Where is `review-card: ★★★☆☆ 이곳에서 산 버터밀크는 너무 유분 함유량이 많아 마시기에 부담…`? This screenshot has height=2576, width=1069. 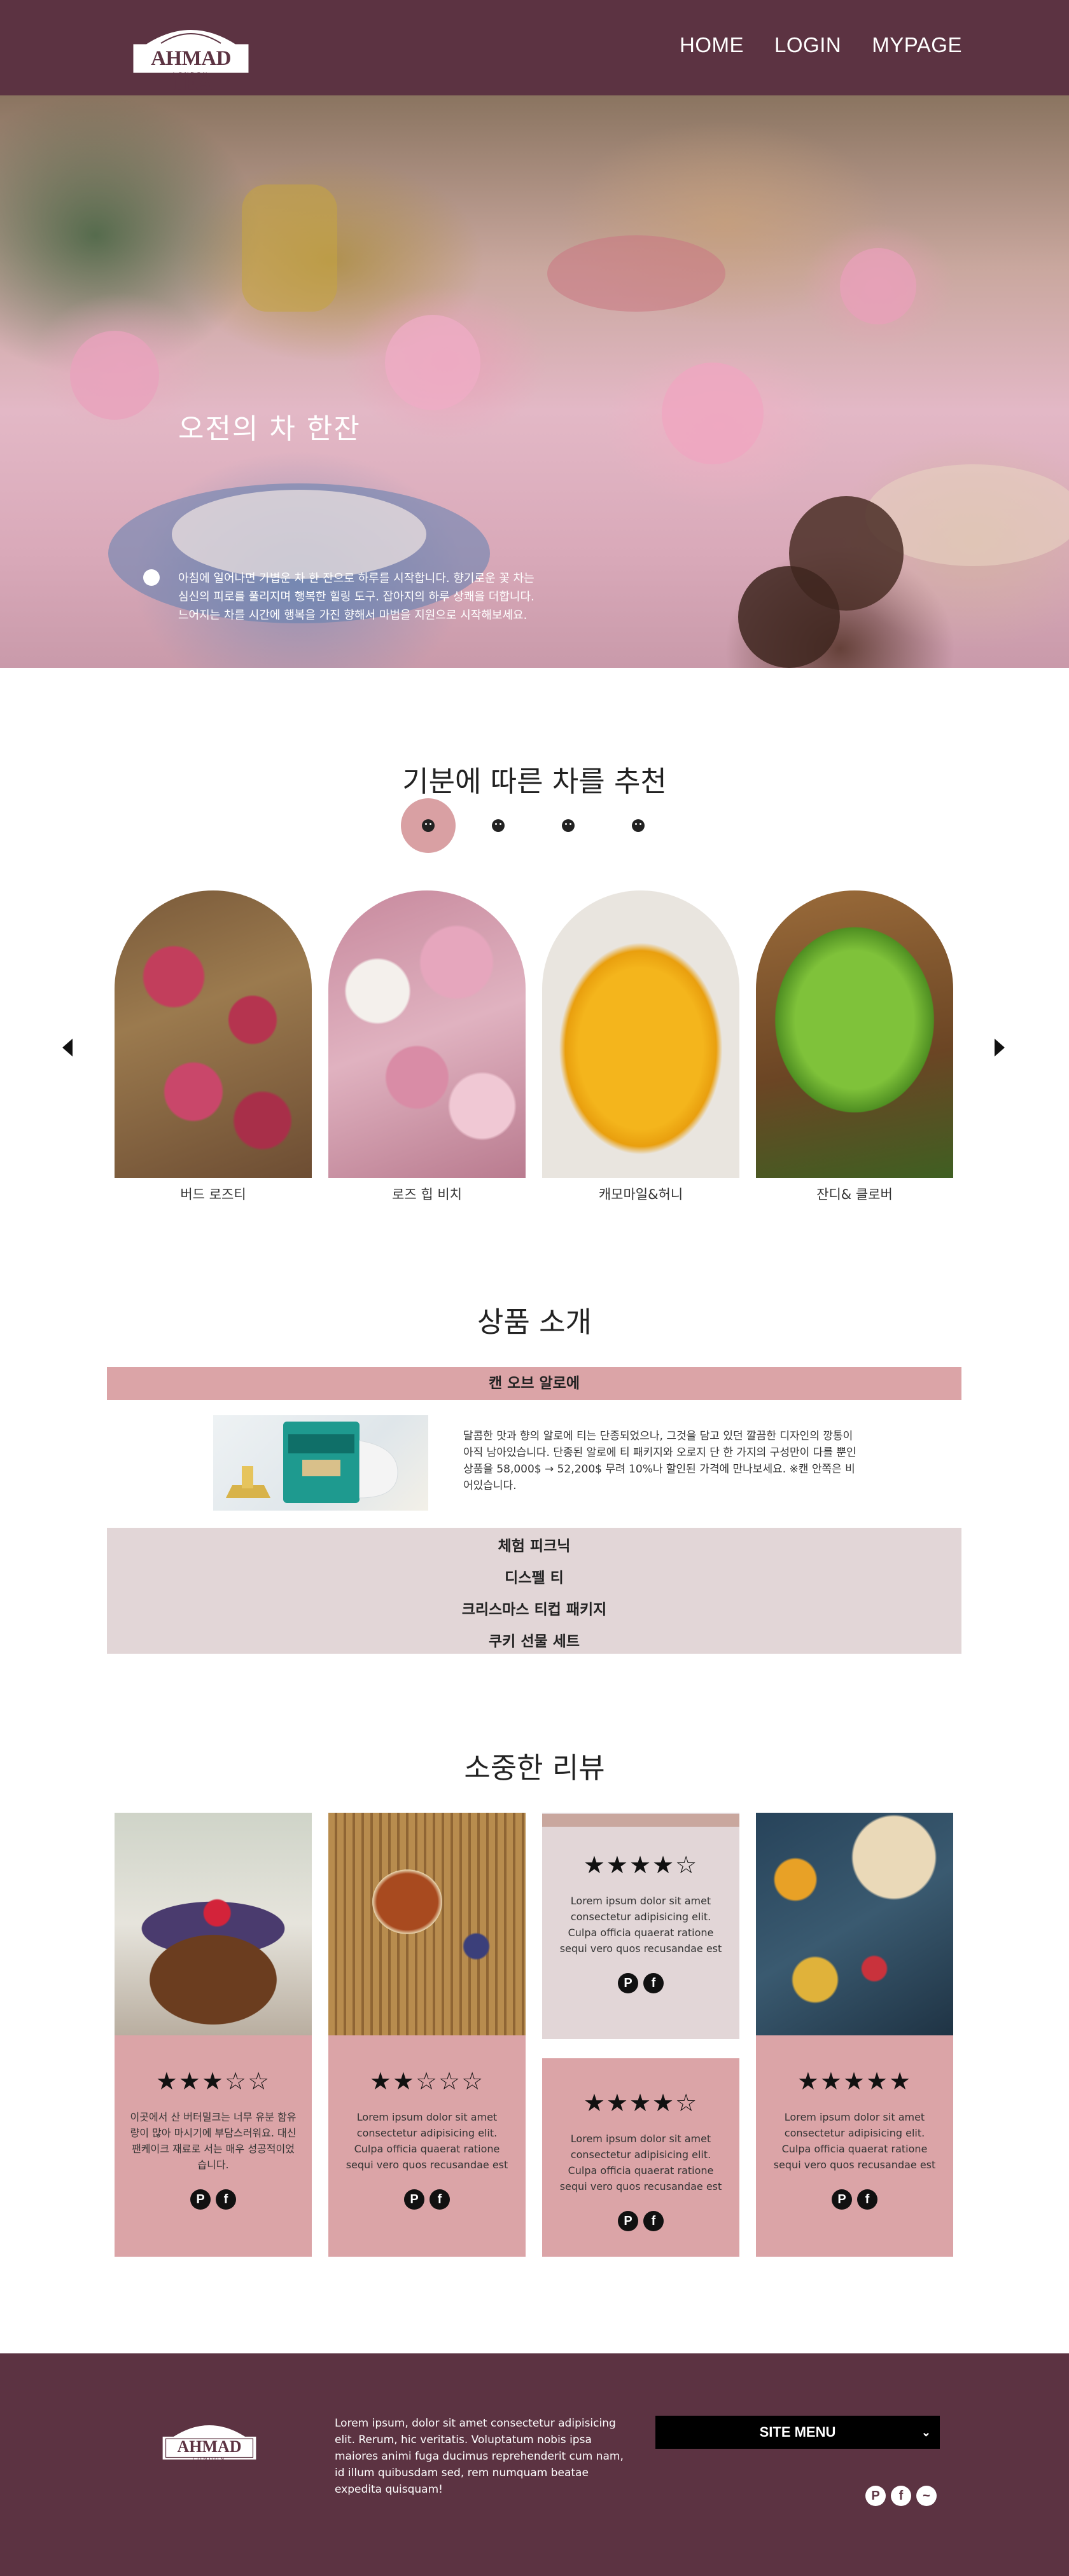
review-card: ★★★☆☆ 이곳에서 산 버터밀크는 너무 유분 함유량이 많아 마시기에 부담… is located at coordinates (213, 2035).